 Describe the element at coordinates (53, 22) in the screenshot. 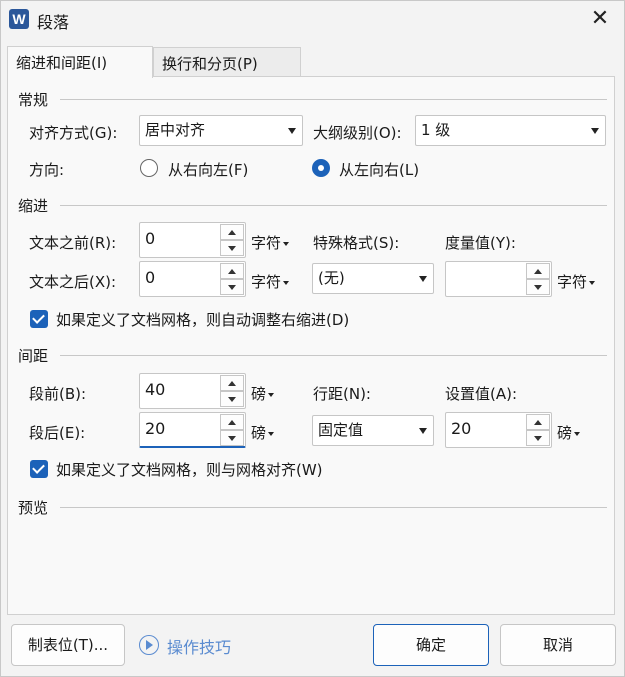

I see `dialog-title: 段落` at that location.